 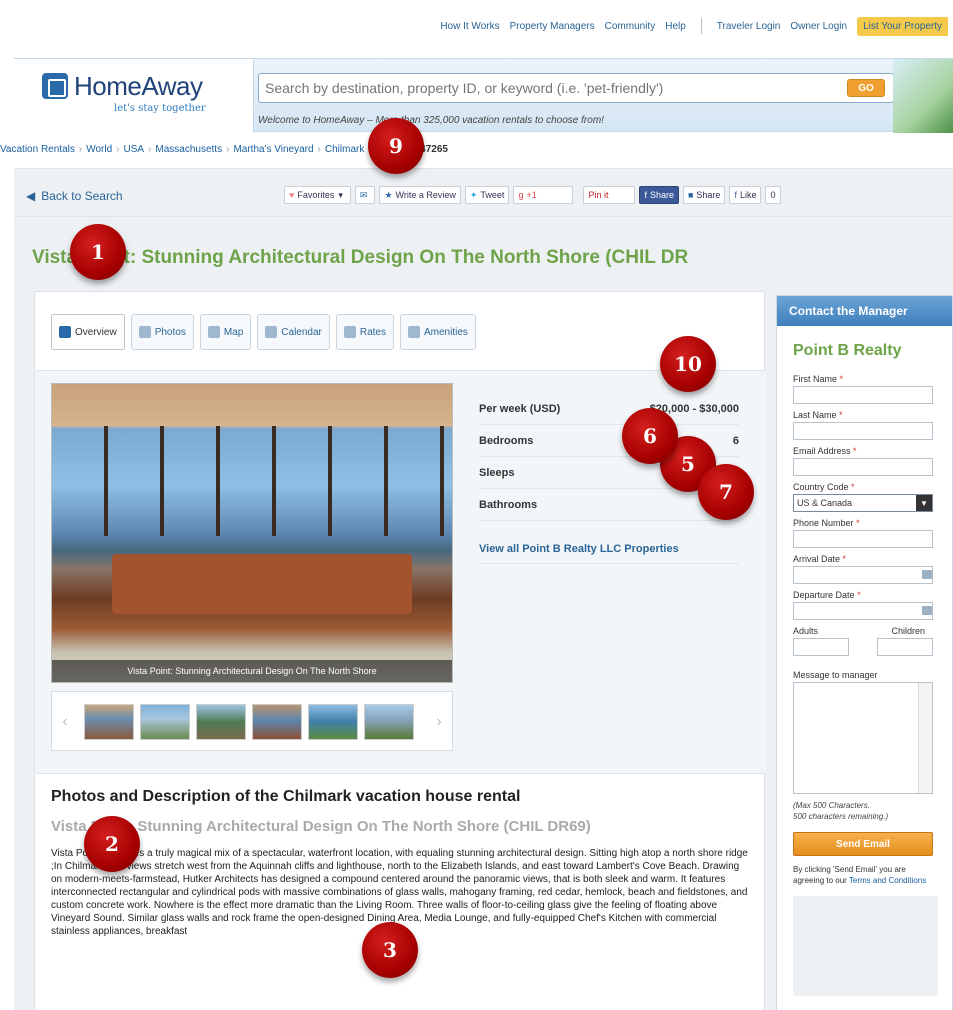 I want to click on favorites-button: ♥ Favorites ▾, so click(x=317, y=195).